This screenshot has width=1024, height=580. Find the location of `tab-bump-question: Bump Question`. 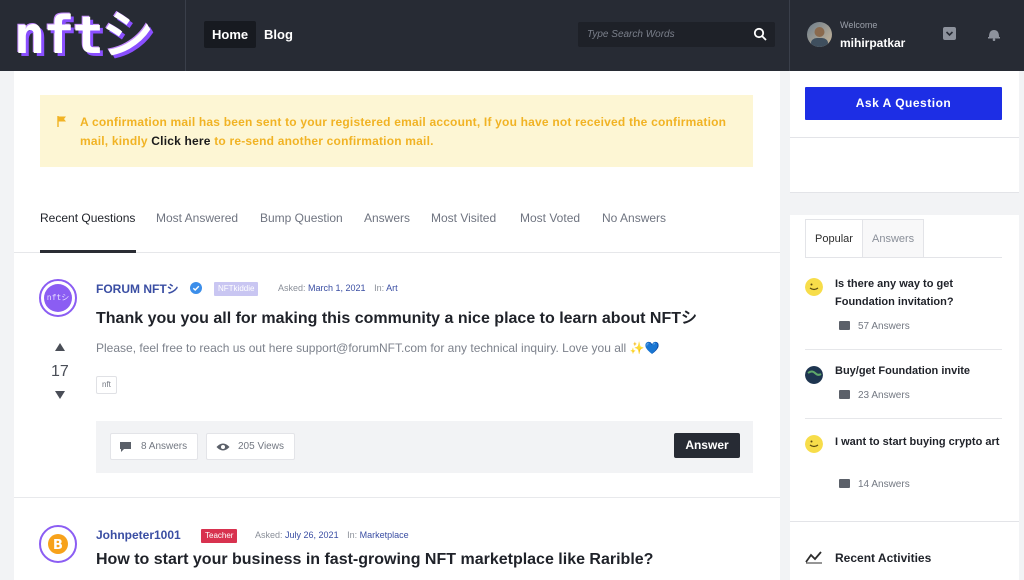

tab-bump-question: Bump Question is located at coordinates (301, 218).